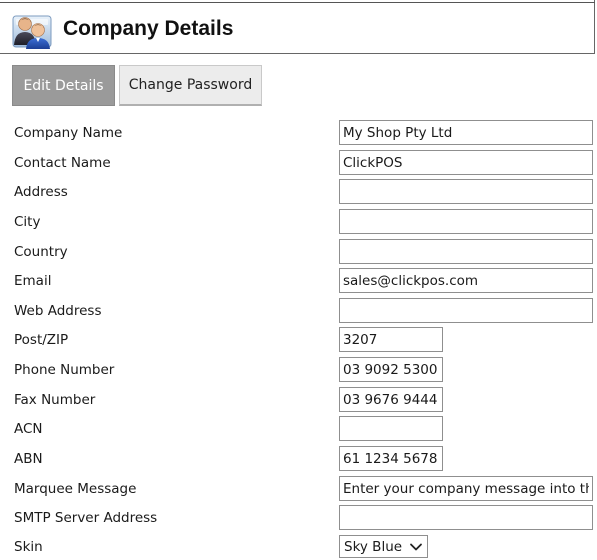  Describe the element at coordinates (75, 489) in the screenshot. I see `marquee-message-label: Marquee Message` at that location.